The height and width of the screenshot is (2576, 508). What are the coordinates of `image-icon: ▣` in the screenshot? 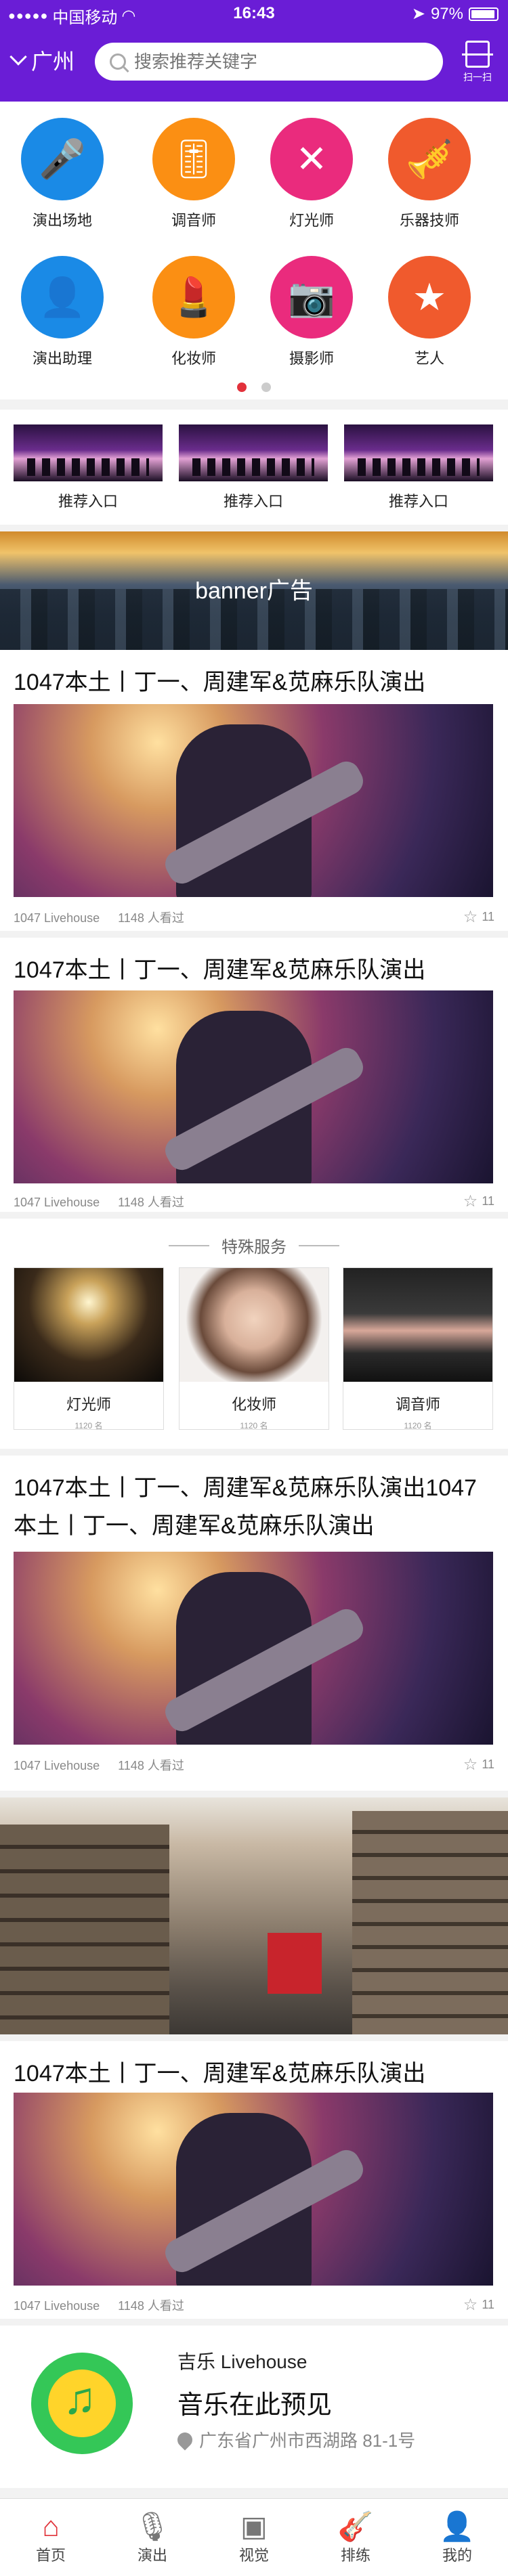 It's located at (254, 2526).